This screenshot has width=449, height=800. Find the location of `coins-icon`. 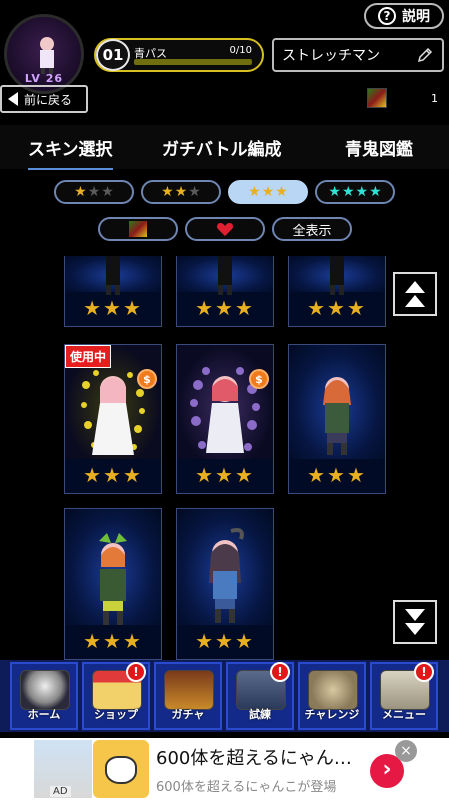

coins-icon is located at coordinates (333, 690).